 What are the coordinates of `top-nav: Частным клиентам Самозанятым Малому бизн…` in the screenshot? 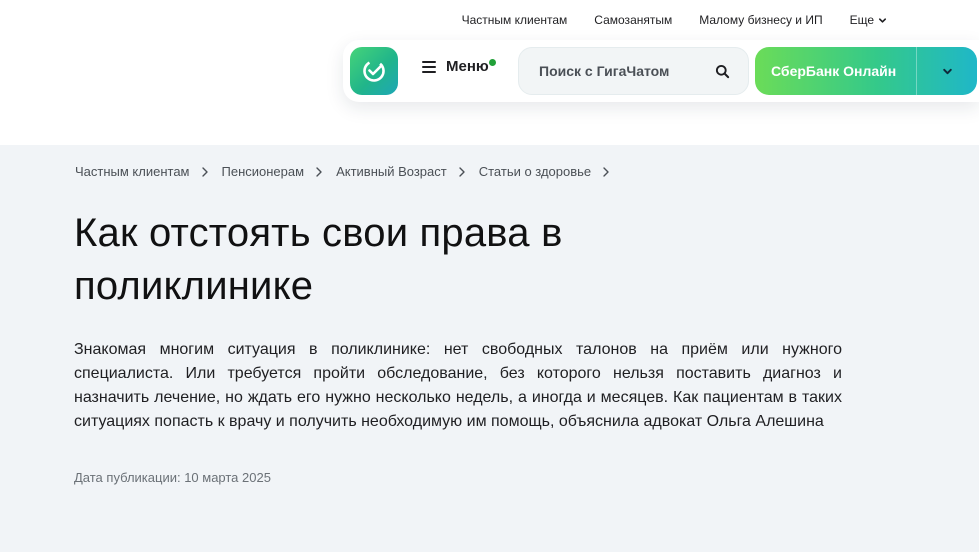 It's located at (674, 20).